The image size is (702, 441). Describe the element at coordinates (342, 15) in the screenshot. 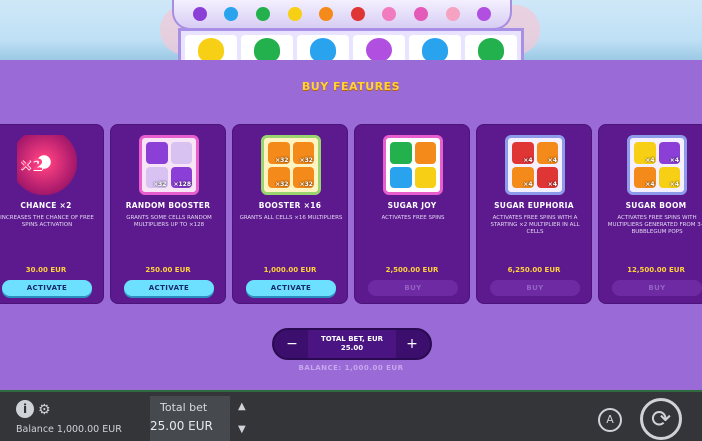

I see `symbol-paytable-strip` at that location.